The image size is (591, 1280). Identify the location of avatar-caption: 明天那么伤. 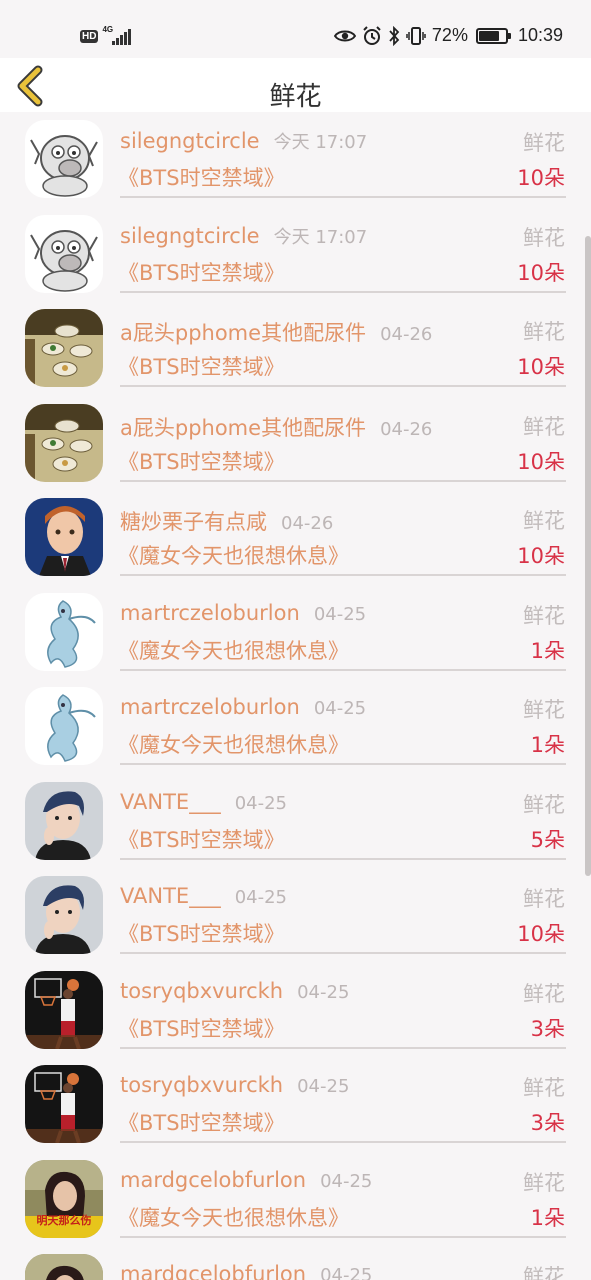
(64, 1220).